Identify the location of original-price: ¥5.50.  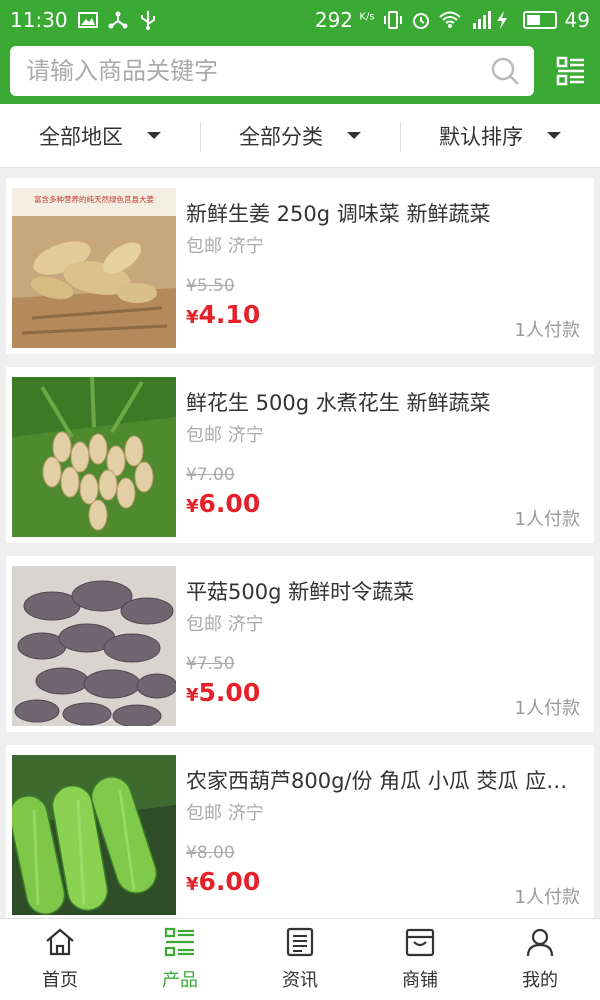
(210, 286).